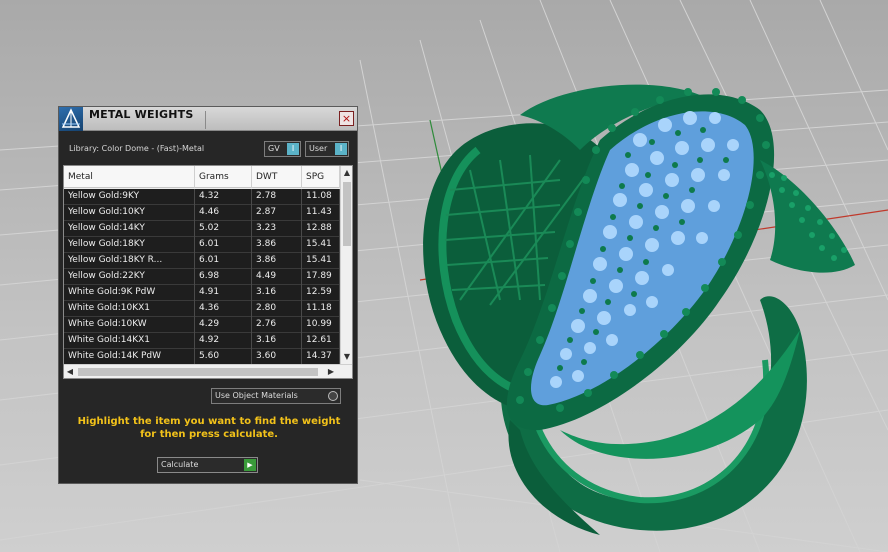  I want to click on dwt-cell: 3.60, so click(277, 357).